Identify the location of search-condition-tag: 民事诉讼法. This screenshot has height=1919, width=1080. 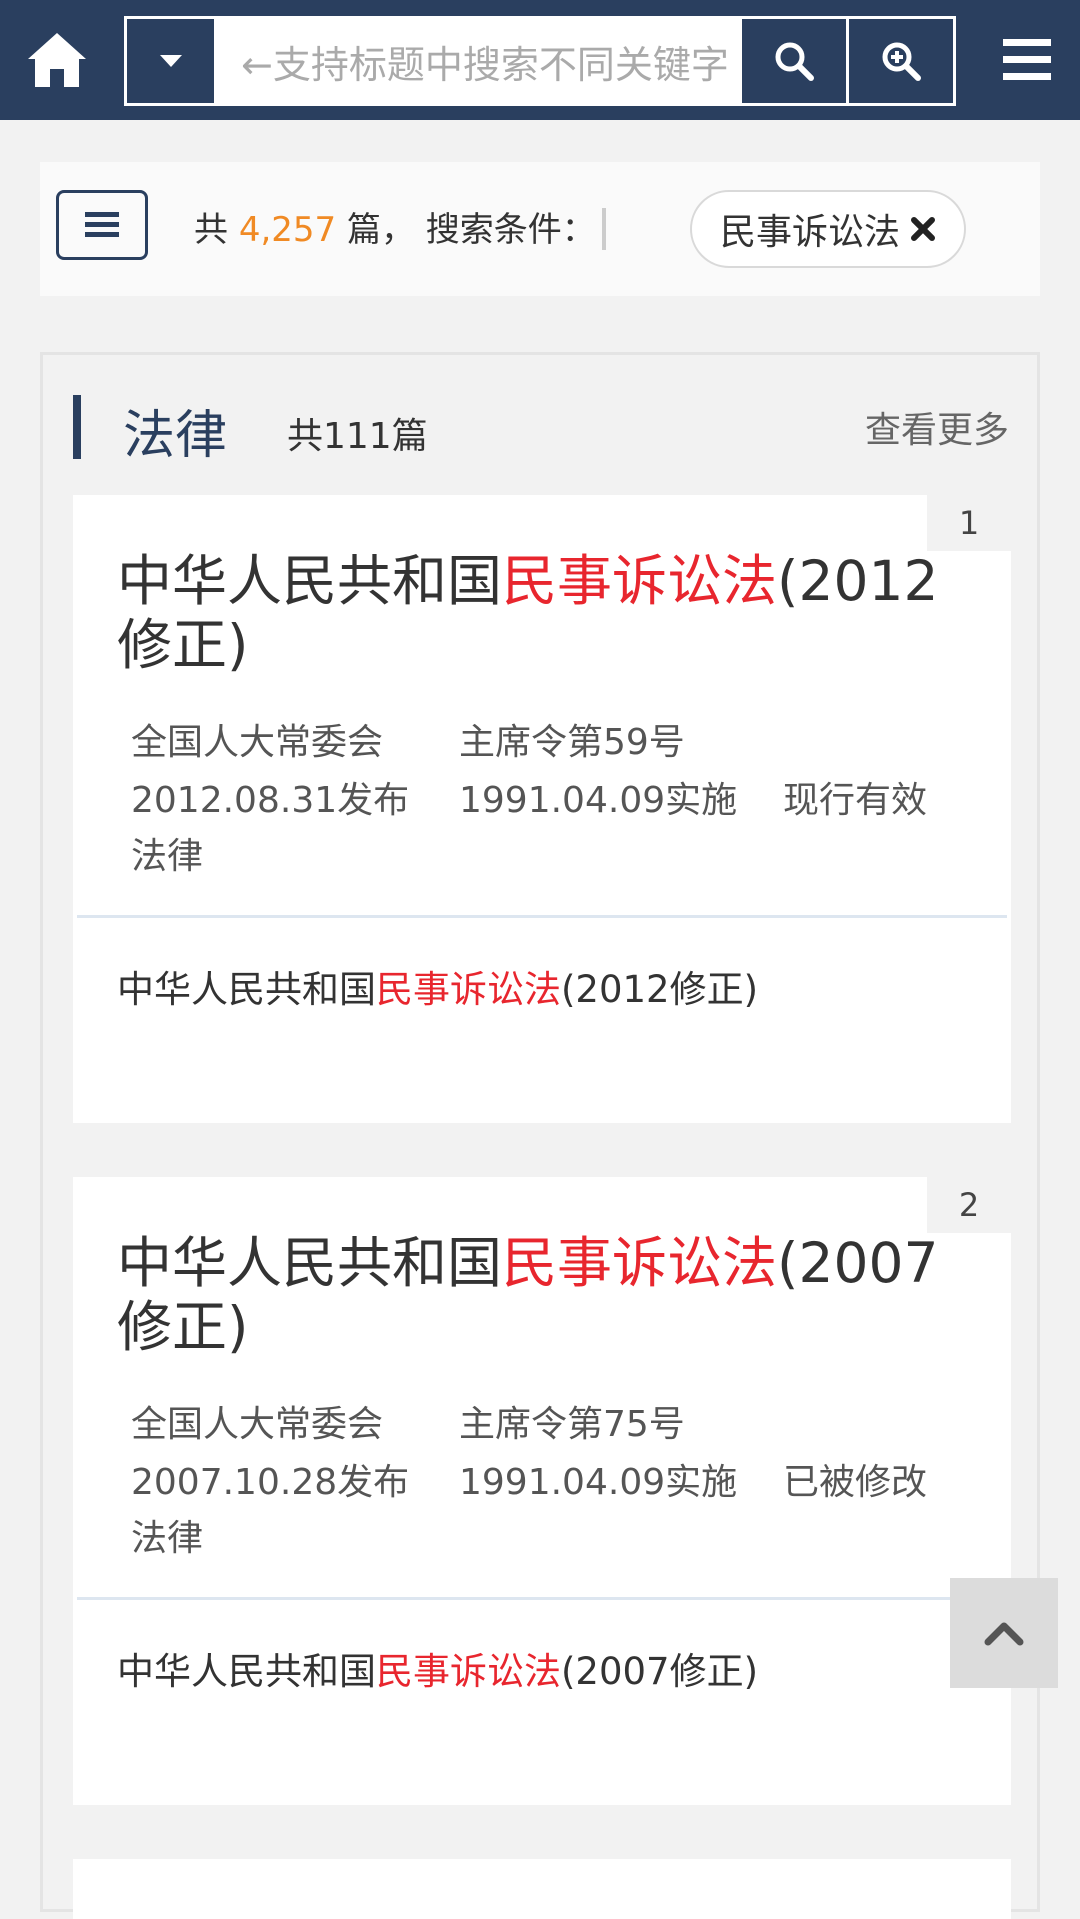
(828, 229).